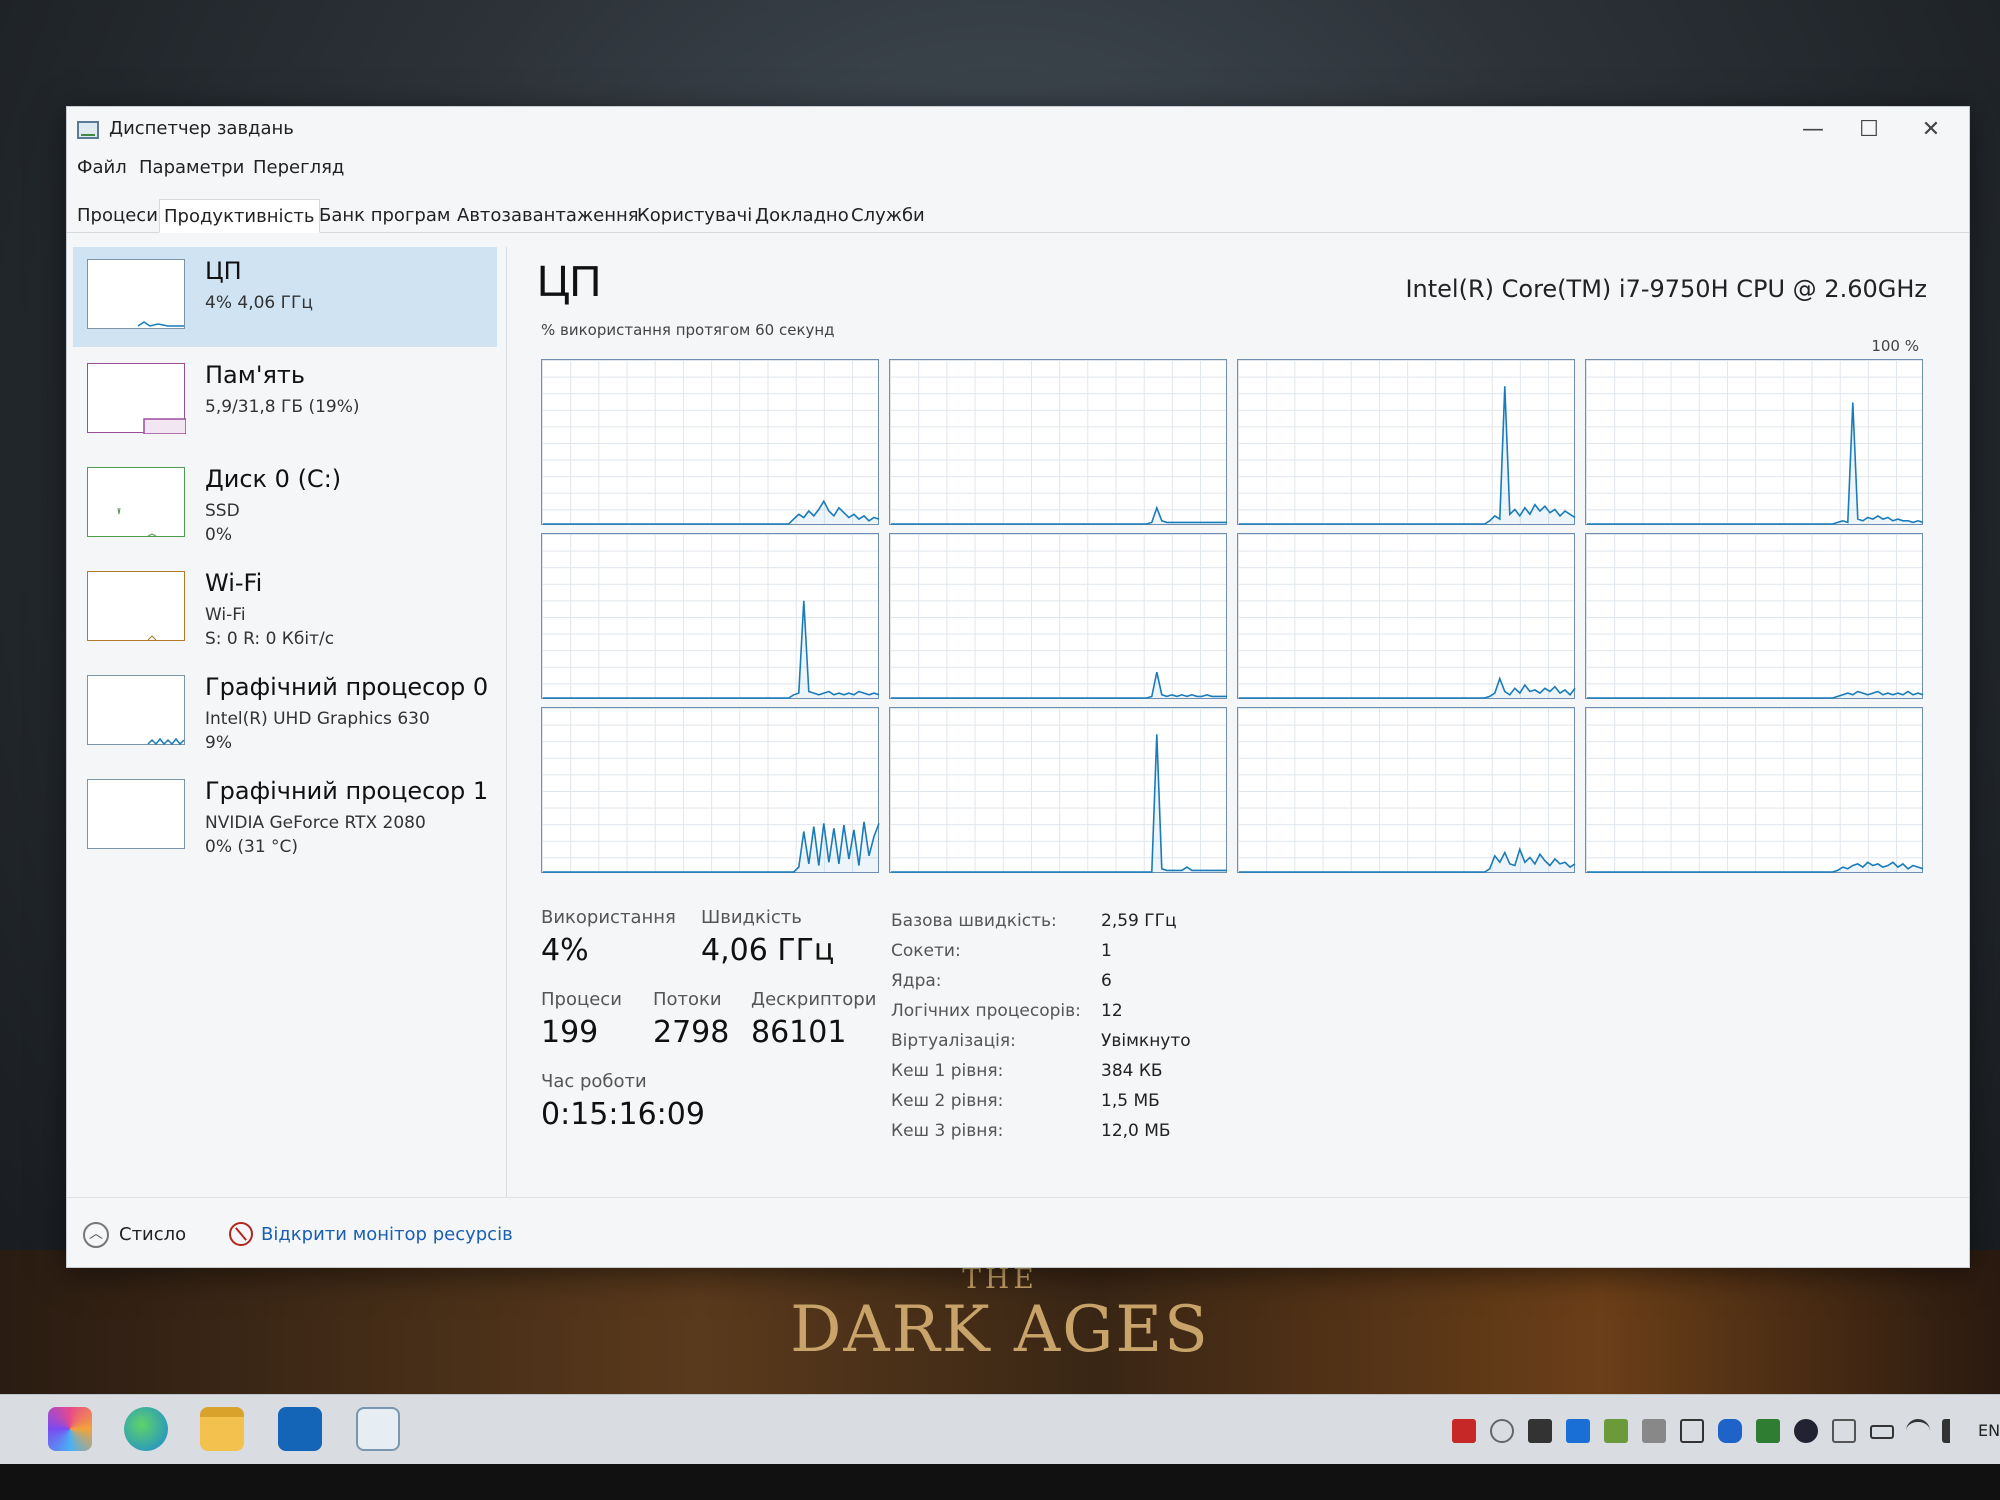 The height and width of the screenshot is (1500, 2000). What do you see at coordinates (1768, 1431) in the screenshot?
I see `nvidia-tray-icon` at bounding box center [1768, 1431].